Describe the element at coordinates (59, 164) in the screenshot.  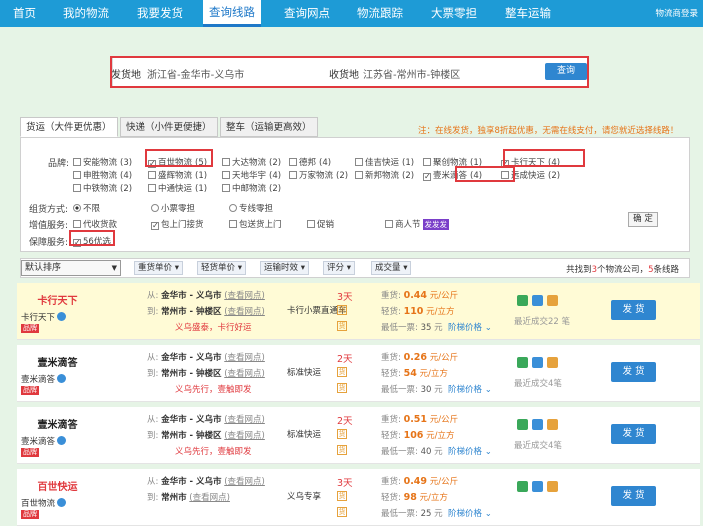
I see `brand-label: 品牌:` at that location.